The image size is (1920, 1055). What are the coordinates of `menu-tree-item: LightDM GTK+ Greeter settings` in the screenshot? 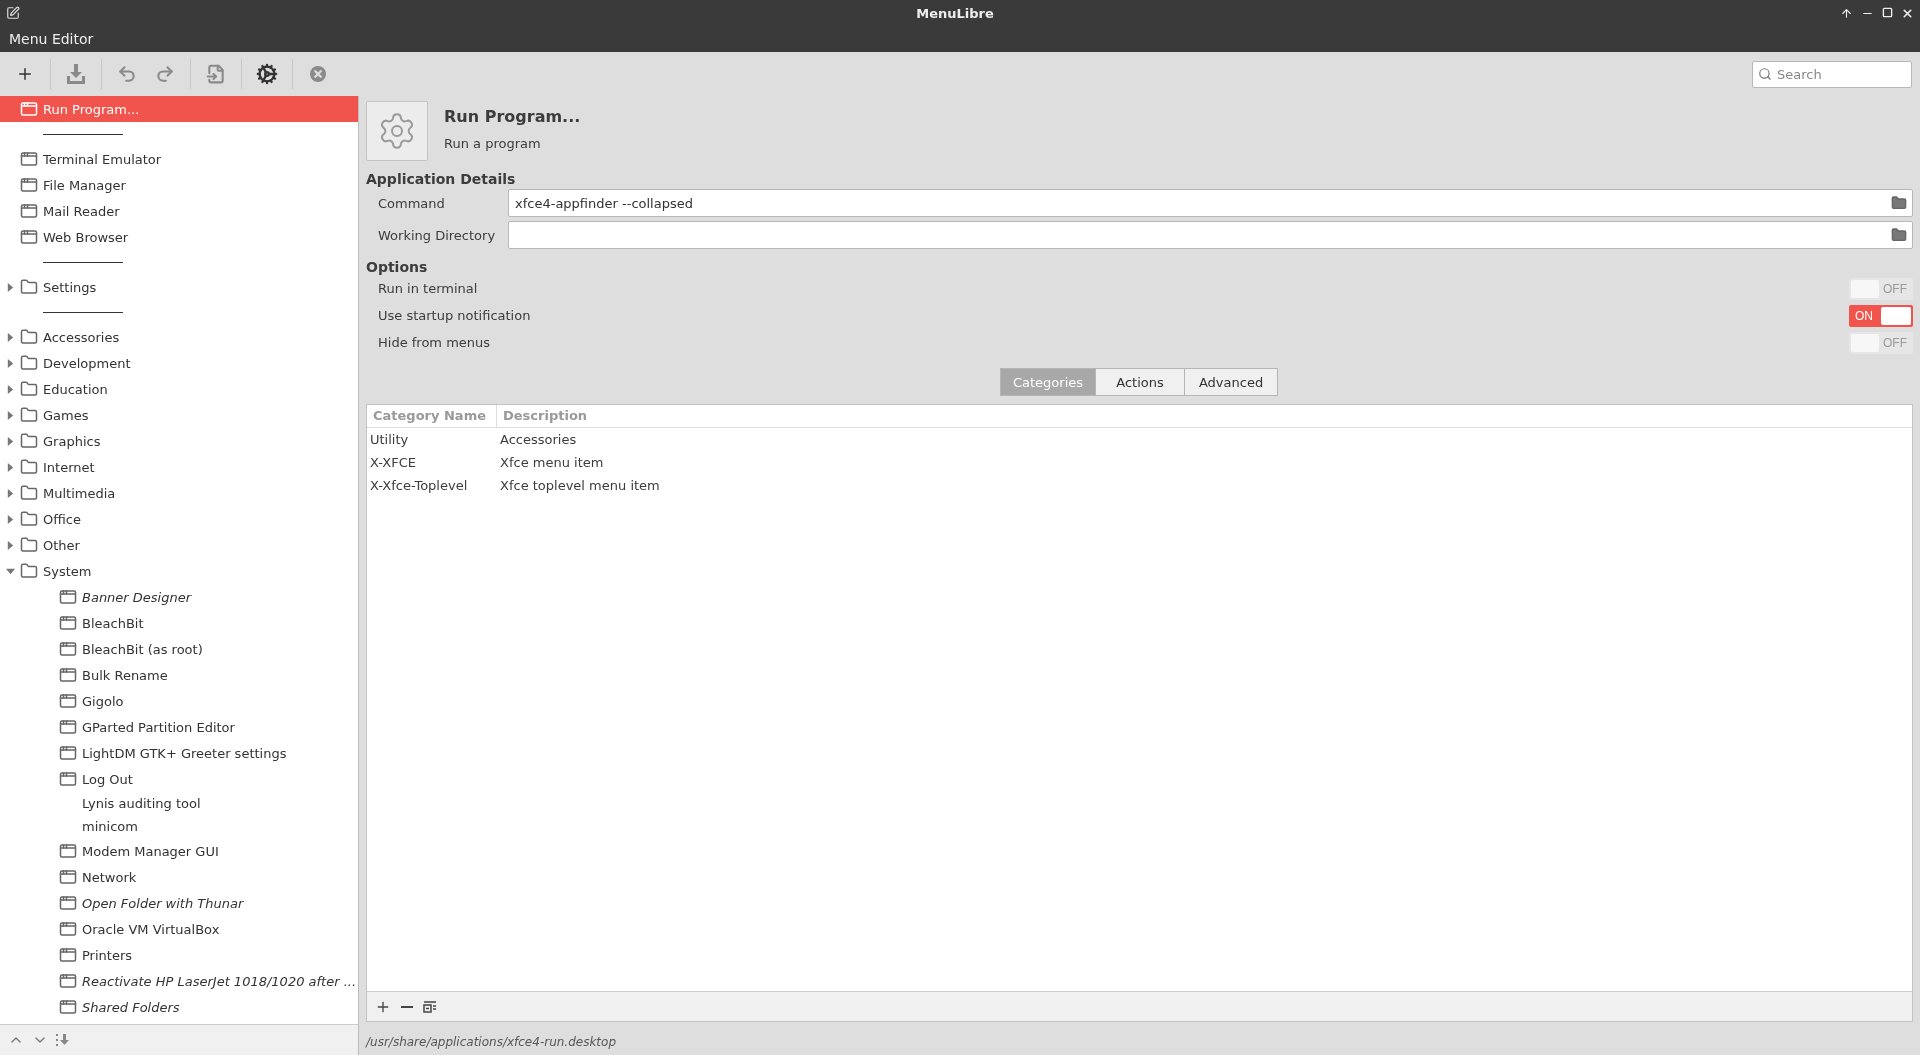 It's located at (179, 753).